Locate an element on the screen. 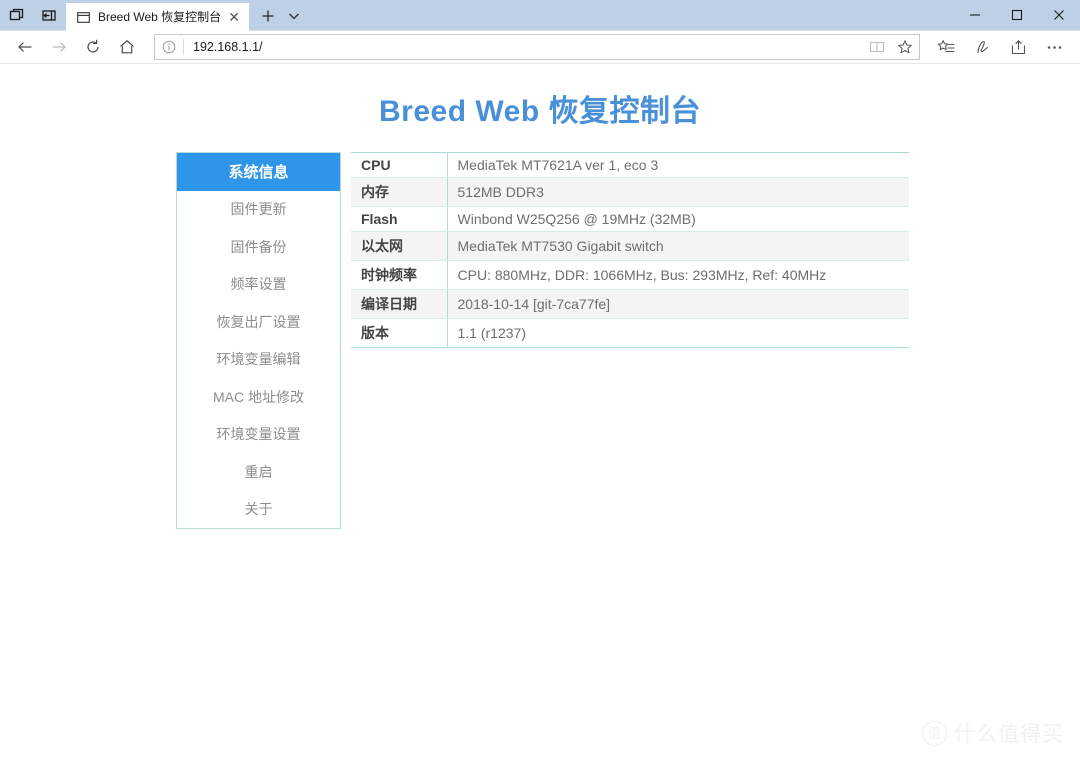 The image size is (1080, 760). watermark-badge: 值 is located at coordinates (934, 733).